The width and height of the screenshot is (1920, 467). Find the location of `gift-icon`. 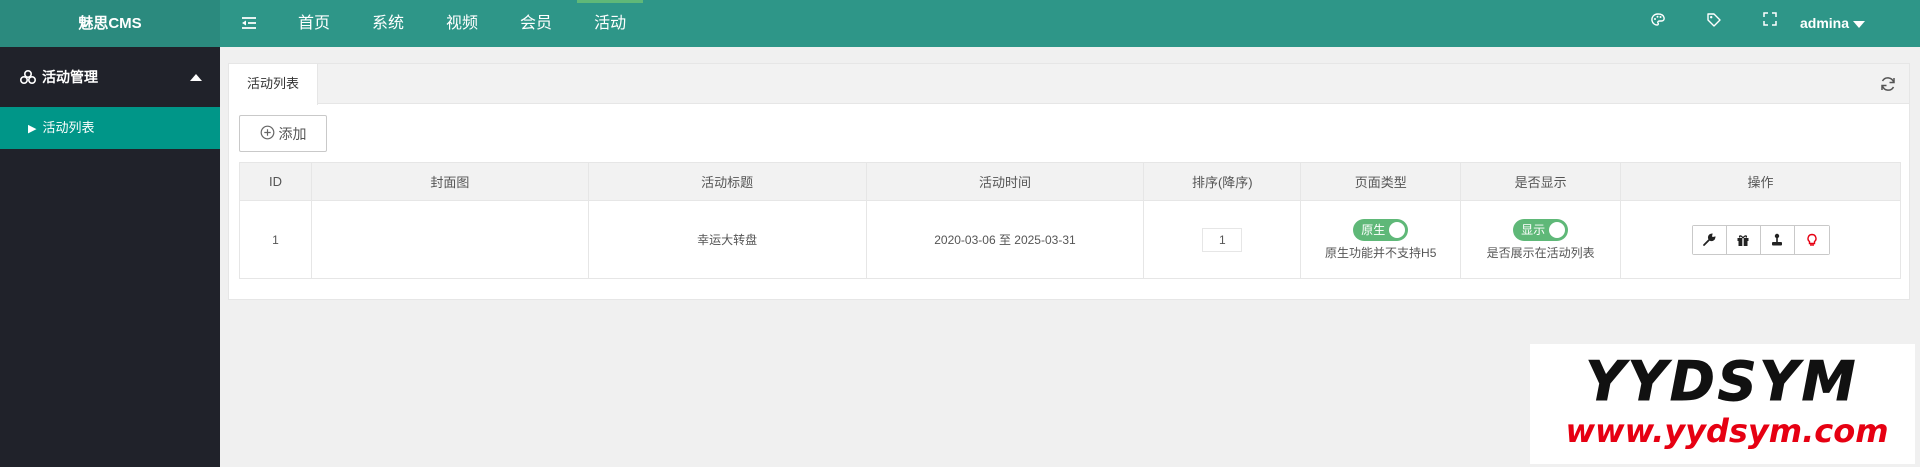

gift-icon is located at coordinates (1743, 239).